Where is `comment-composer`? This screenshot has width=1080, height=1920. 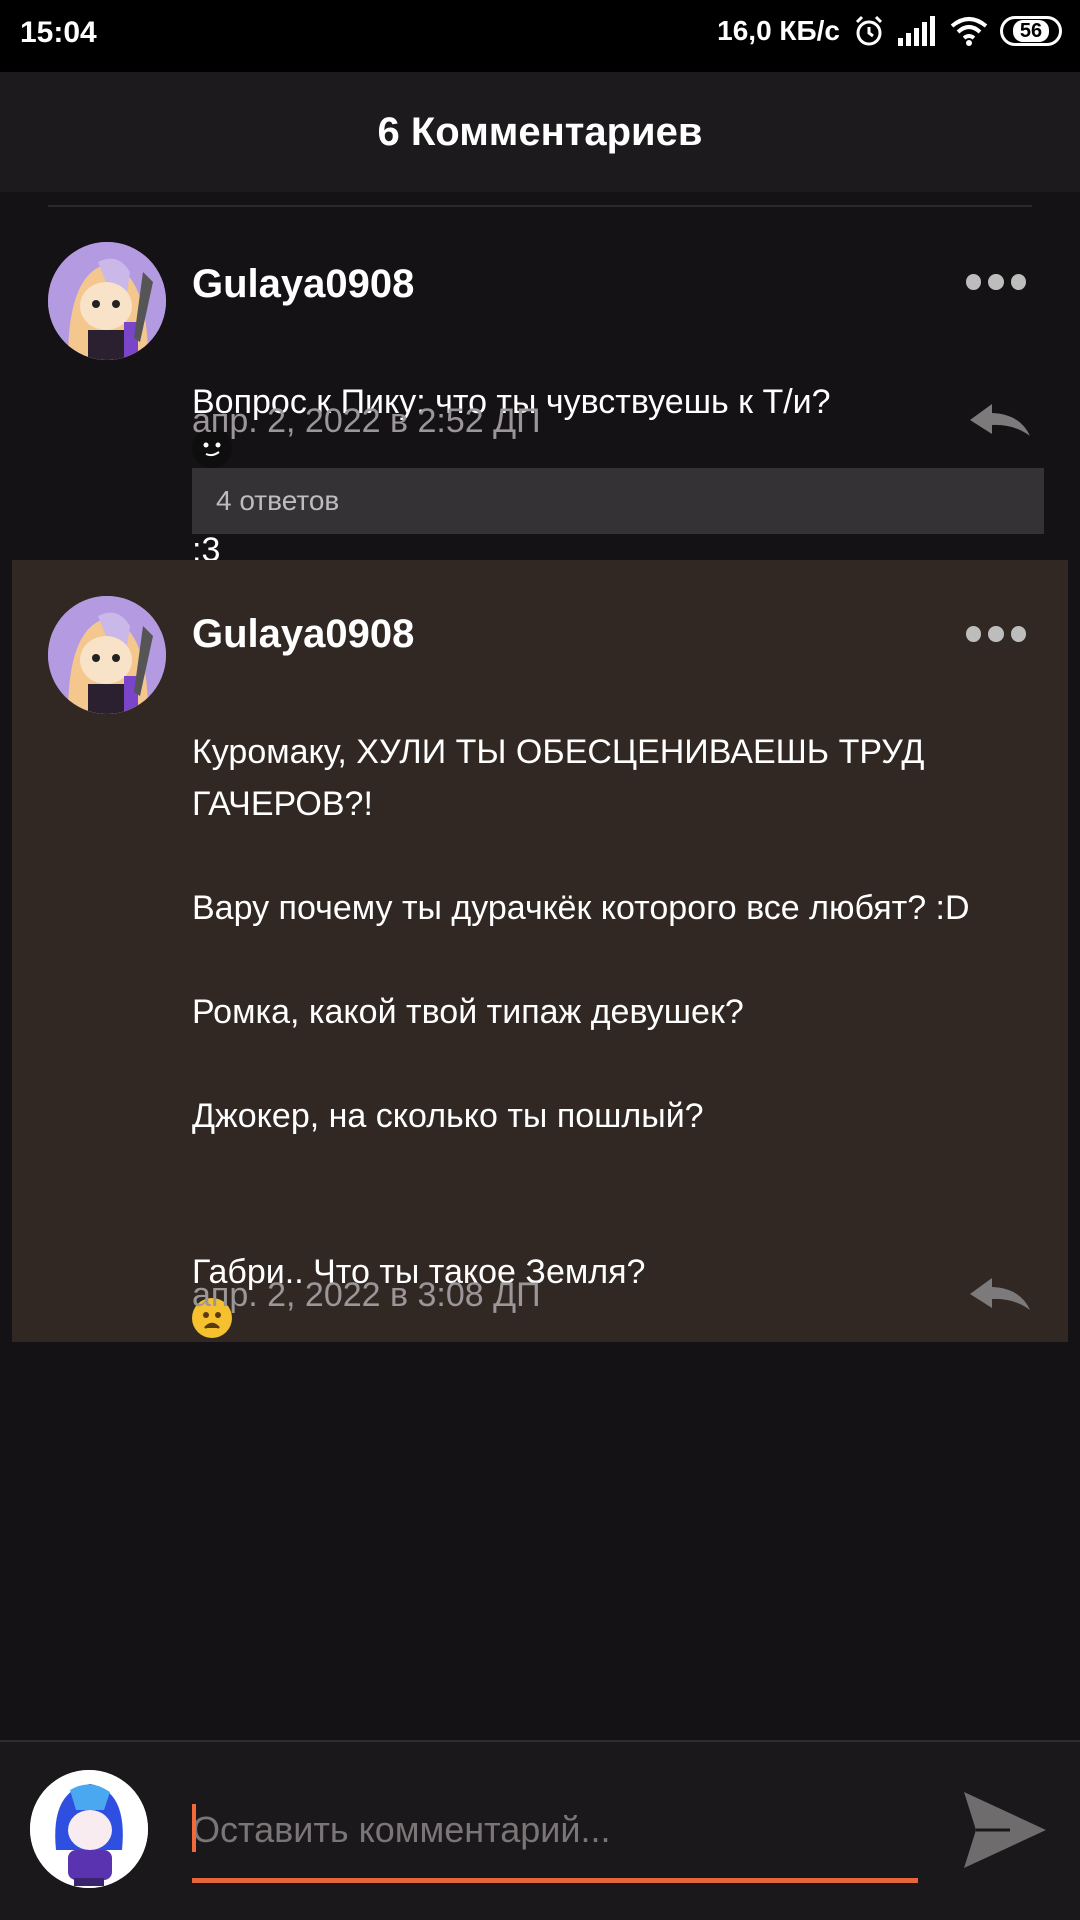
comment-composer is located at coordinates (540, 1831).